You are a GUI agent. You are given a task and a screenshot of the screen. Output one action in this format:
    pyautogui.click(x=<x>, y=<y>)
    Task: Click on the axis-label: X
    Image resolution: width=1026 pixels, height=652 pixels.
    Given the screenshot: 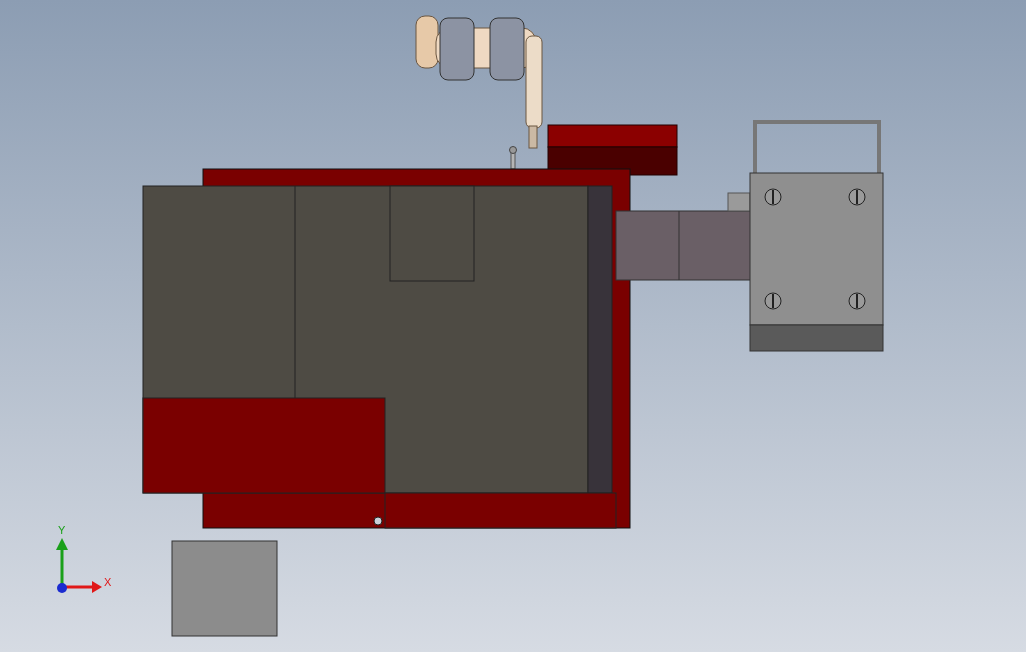 What is the action you would take?
    pyautogui.click(x=108, y=582)
    